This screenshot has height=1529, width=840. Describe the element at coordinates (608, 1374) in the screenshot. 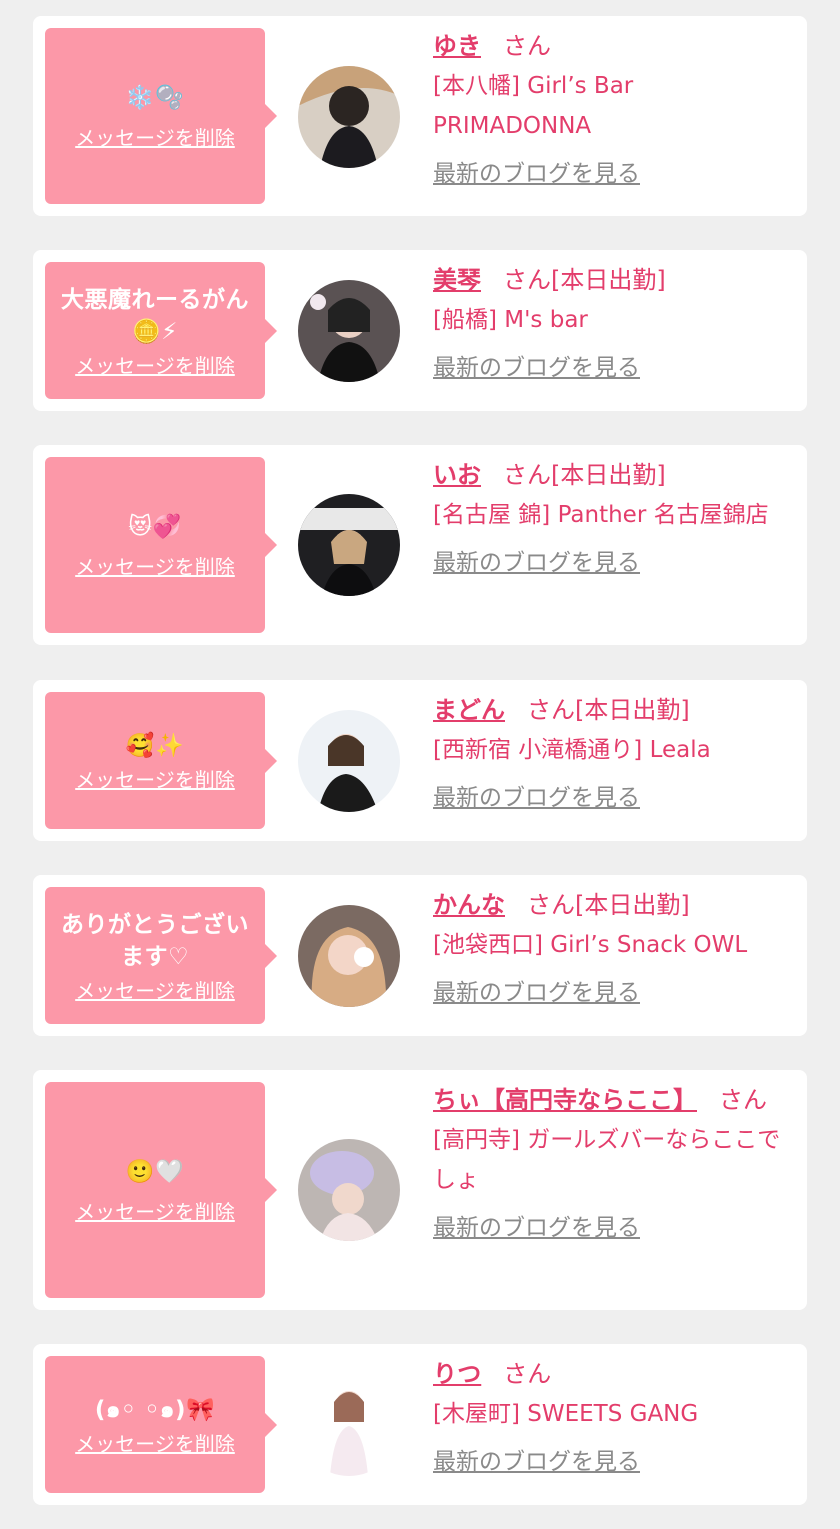

I see `name-line: りつ さん` at that location.